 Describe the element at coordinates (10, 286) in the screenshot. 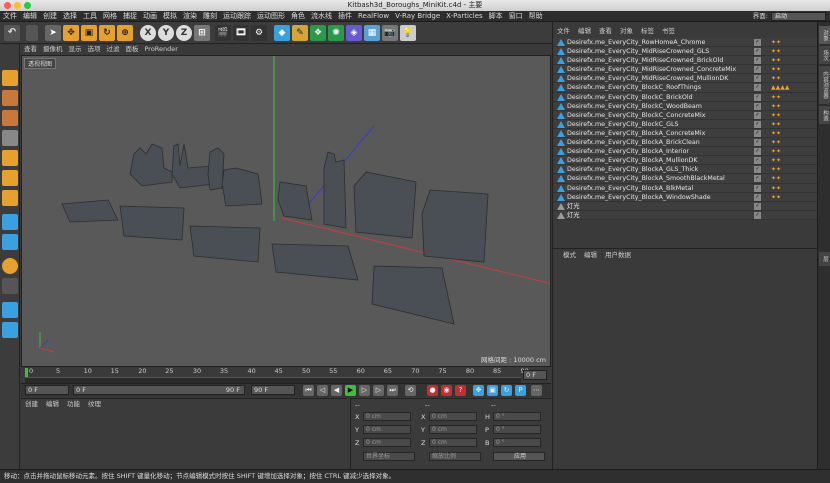

I see `quantize-icon` at that location.